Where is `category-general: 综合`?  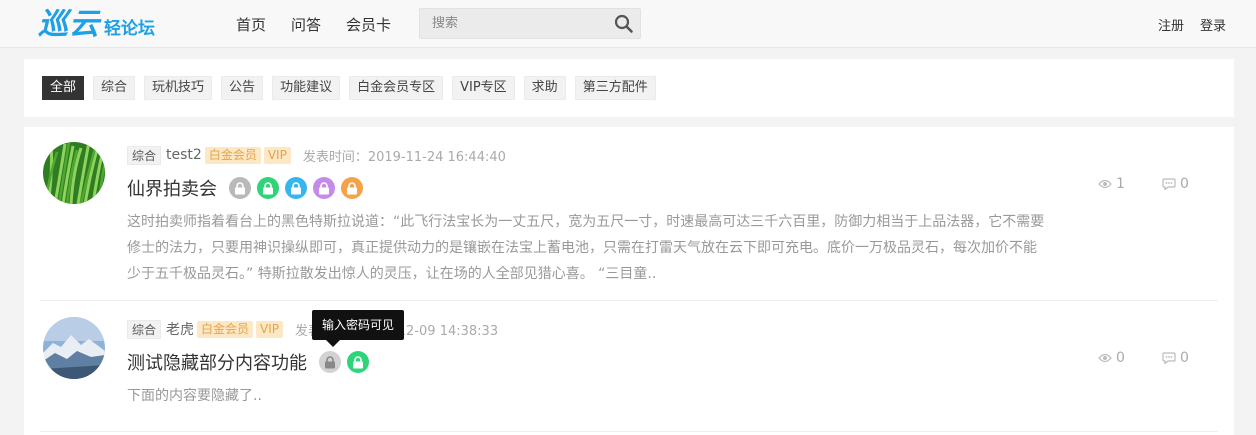 category-general: 综合 is located at coordinates (114, 88).